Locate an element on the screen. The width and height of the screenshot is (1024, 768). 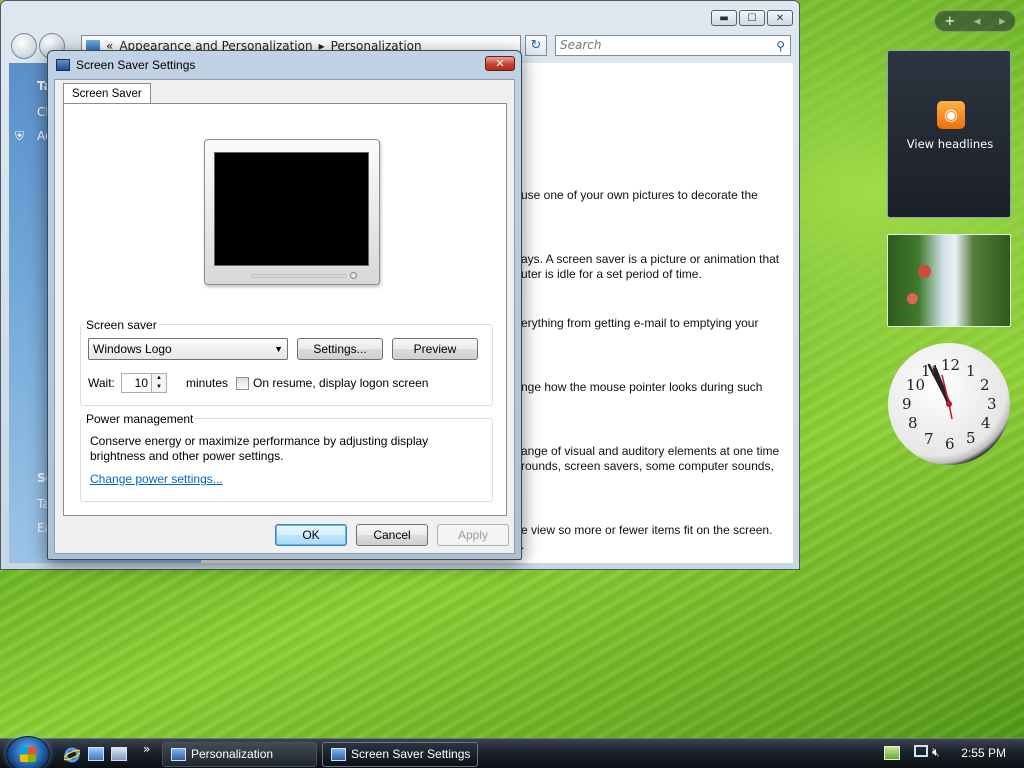
task-screen-saver-settings: Screen Saver Settings is located at coordinates (400, 754).